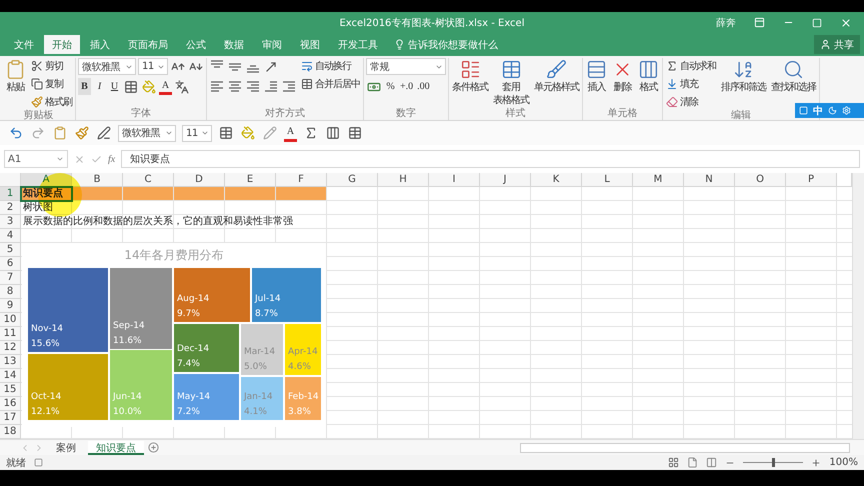 This screenshot has height=486, width=864. What do you see at coordinates (104, 133) in the screenshot?
I see `edit-button` at bounding box center [104, 133].